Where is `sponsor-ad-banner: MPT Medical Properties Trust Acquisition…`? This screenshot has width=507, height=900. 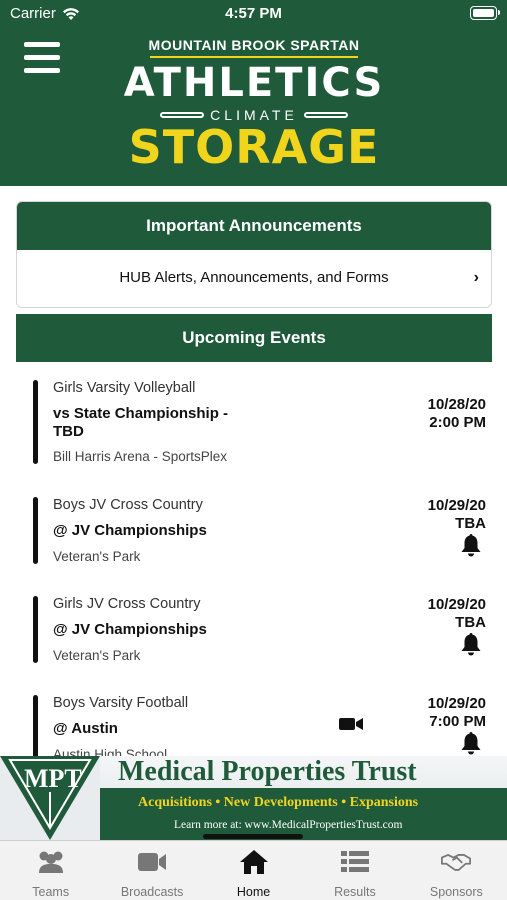
sponsor-ad-banner: MPT Medical Properties Trust Acquisition… is located at coordinates (253, 798).